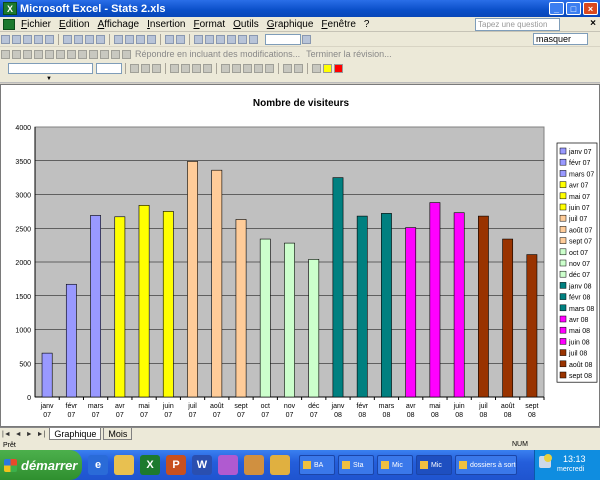  What do you see at coordinates (231, 39) in the screenshot?
I see `sort-descending-icon` at bounding box center [231, 39].